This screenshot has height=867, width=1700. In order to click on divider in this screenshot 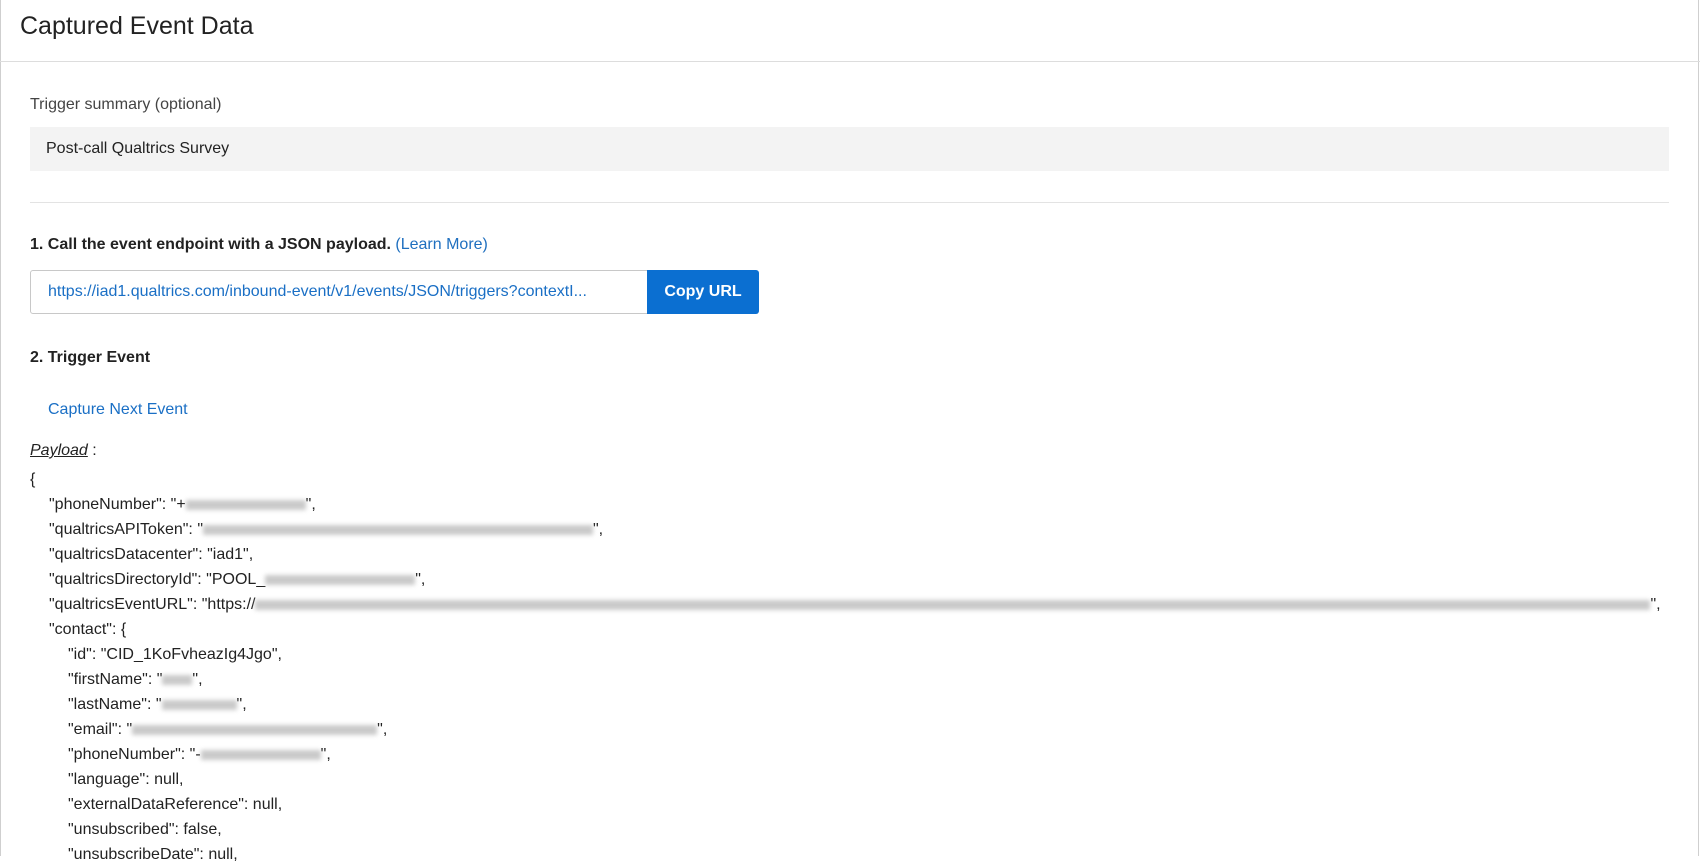, I will do `click(849, 202)`.